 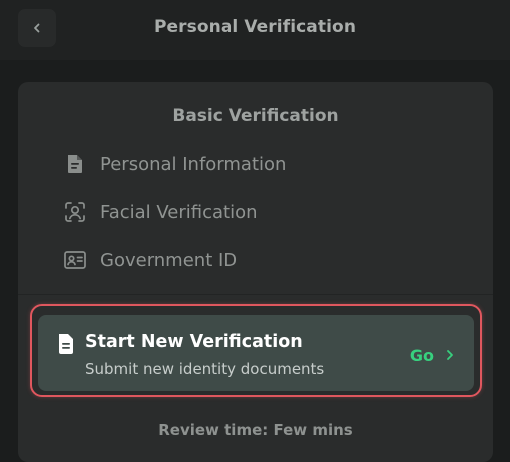 What do you see at coordinates (75, 260) in the screenshot?
I see `id-card-icon` at bounding box center [75, 260].